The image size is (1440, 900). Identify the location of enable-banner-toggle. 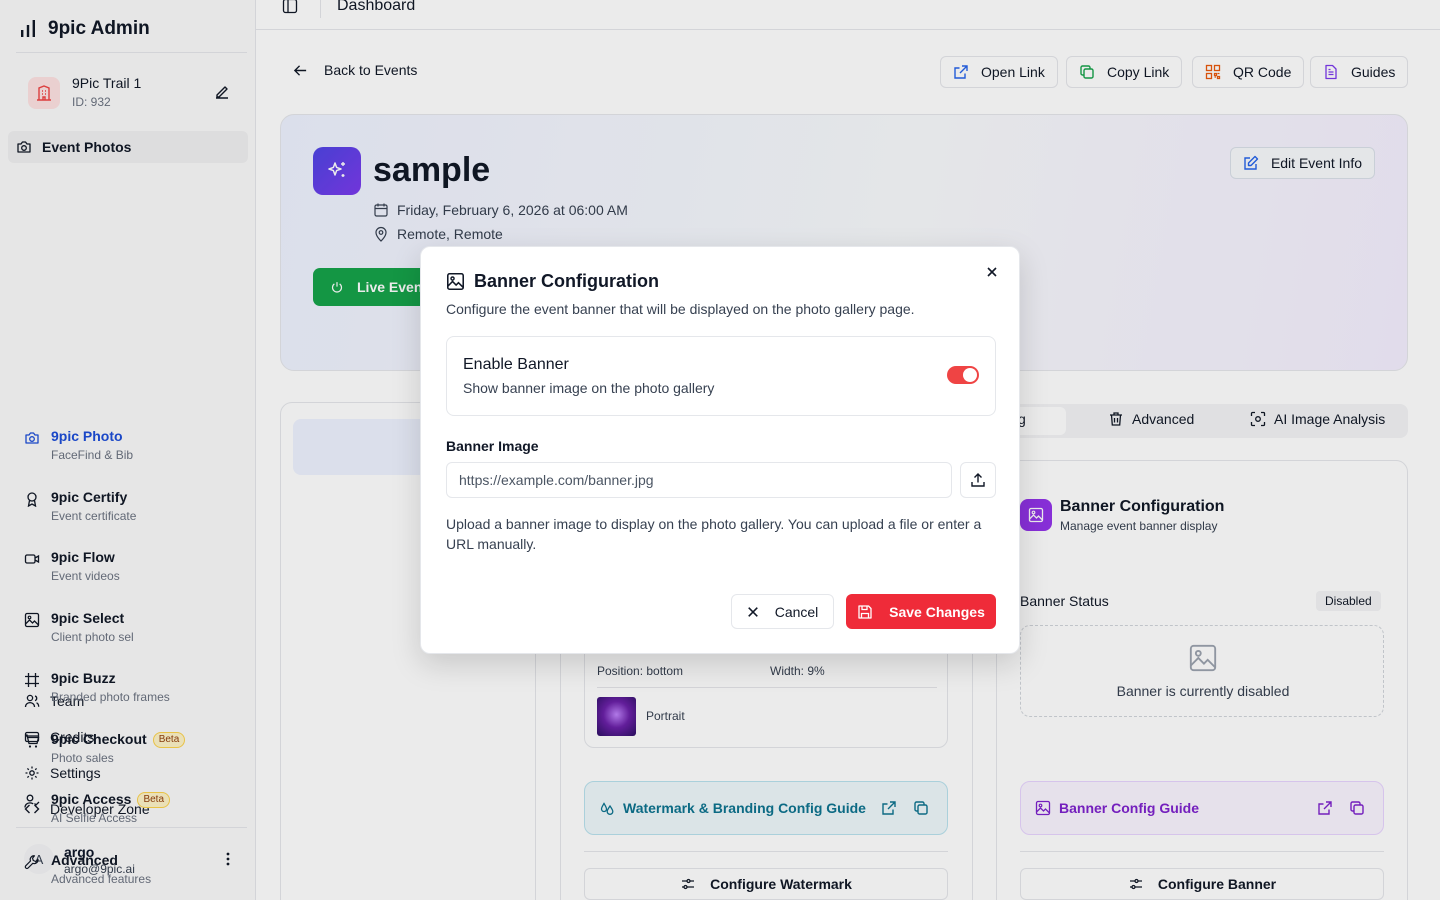
(963, 375).